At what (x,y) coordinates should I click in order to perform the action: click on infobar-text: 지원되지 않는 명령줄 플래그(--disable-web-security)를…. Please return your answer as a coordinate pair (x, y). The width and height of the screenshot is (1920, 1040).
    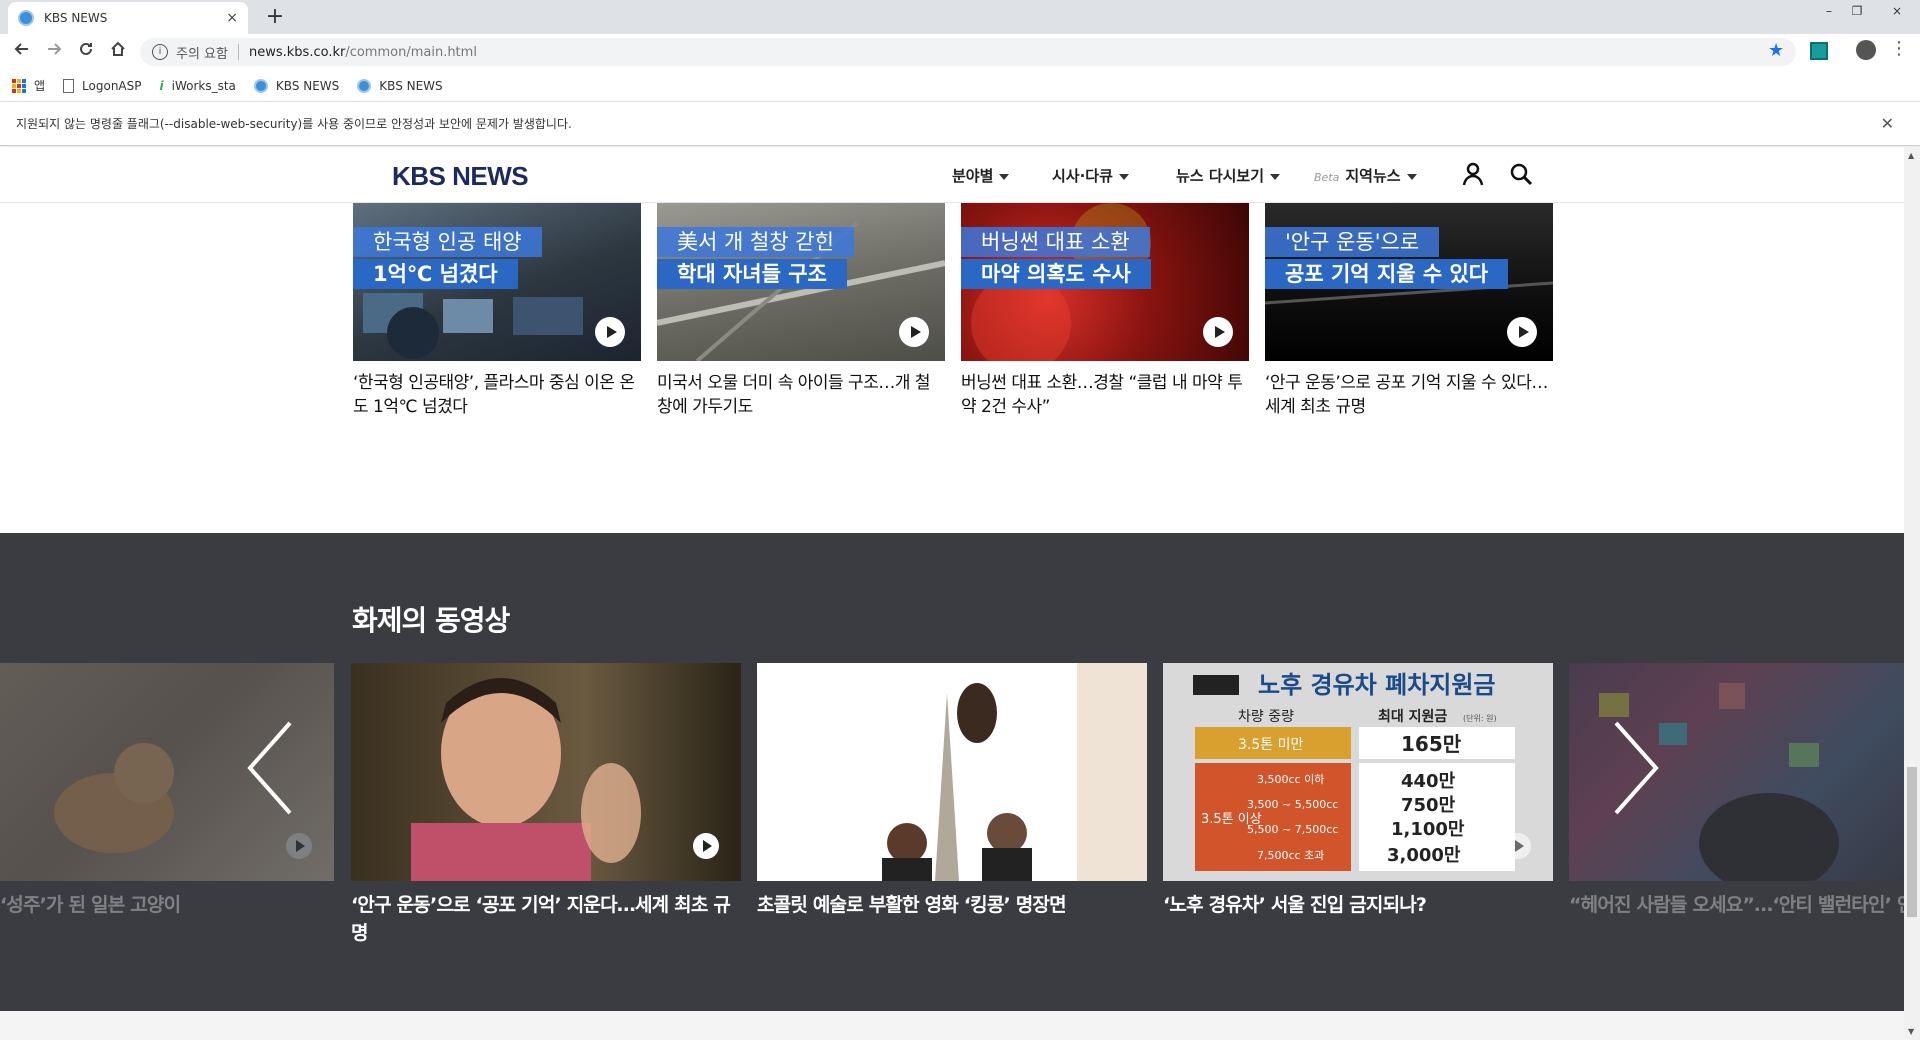
    Looking at the image, I should click on (294, 124).